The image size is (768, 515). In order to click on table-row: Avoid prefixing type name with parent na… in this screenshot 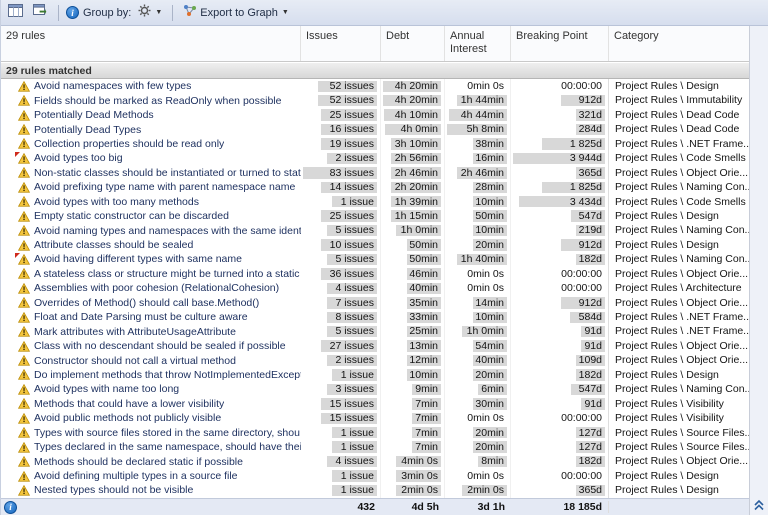, I will do `click(375, 187)`.